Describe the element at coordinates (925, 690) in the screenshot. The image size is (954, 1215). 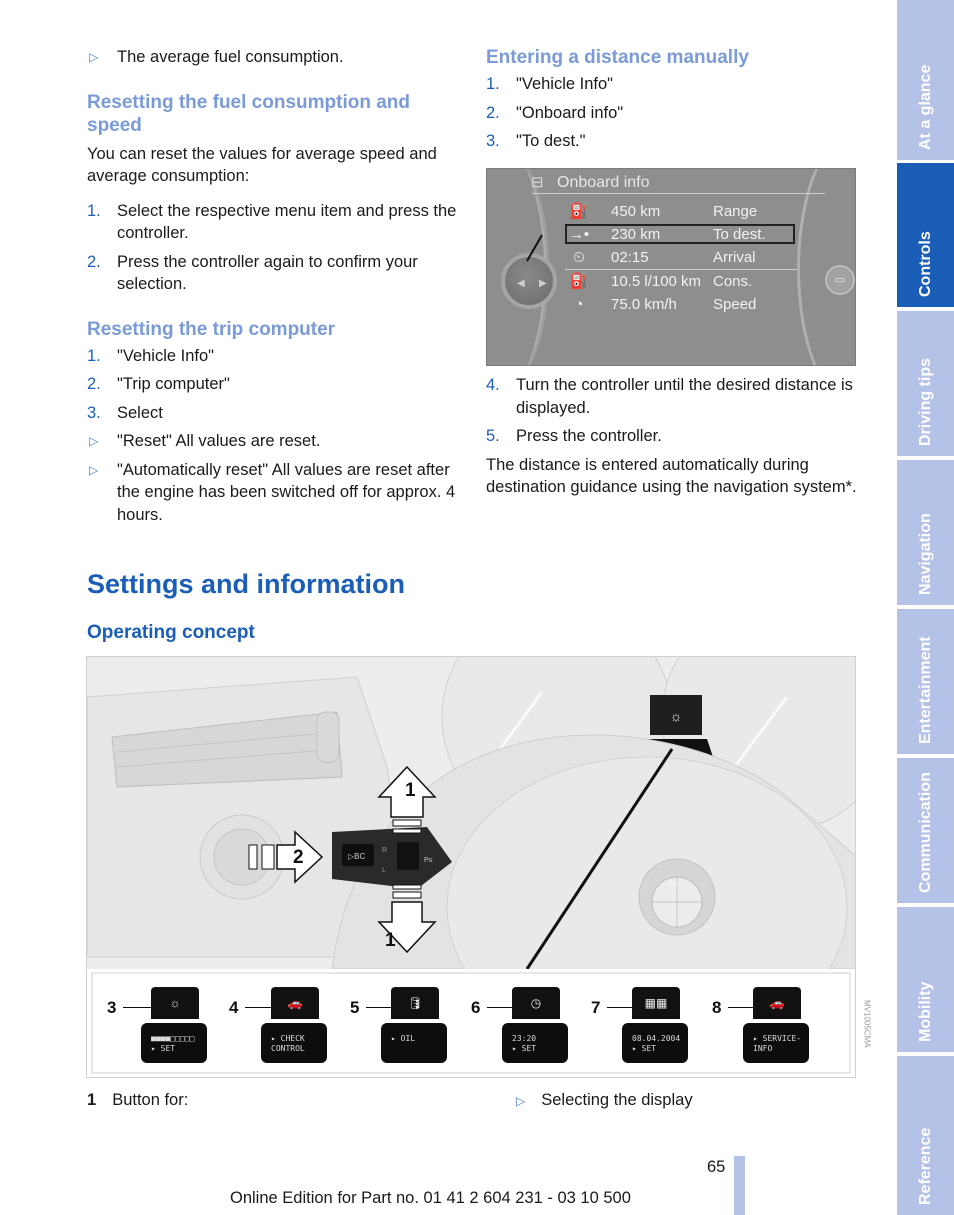
I see `tab-label: Entertainment` at that location.